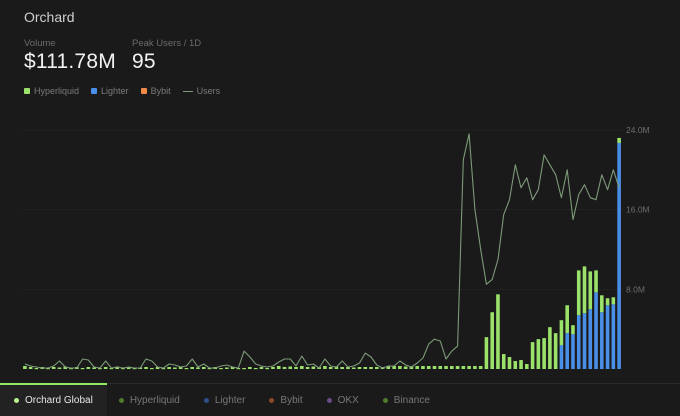  I want to click on tab-orchard-global: Orchard Global, so click(53, 399).